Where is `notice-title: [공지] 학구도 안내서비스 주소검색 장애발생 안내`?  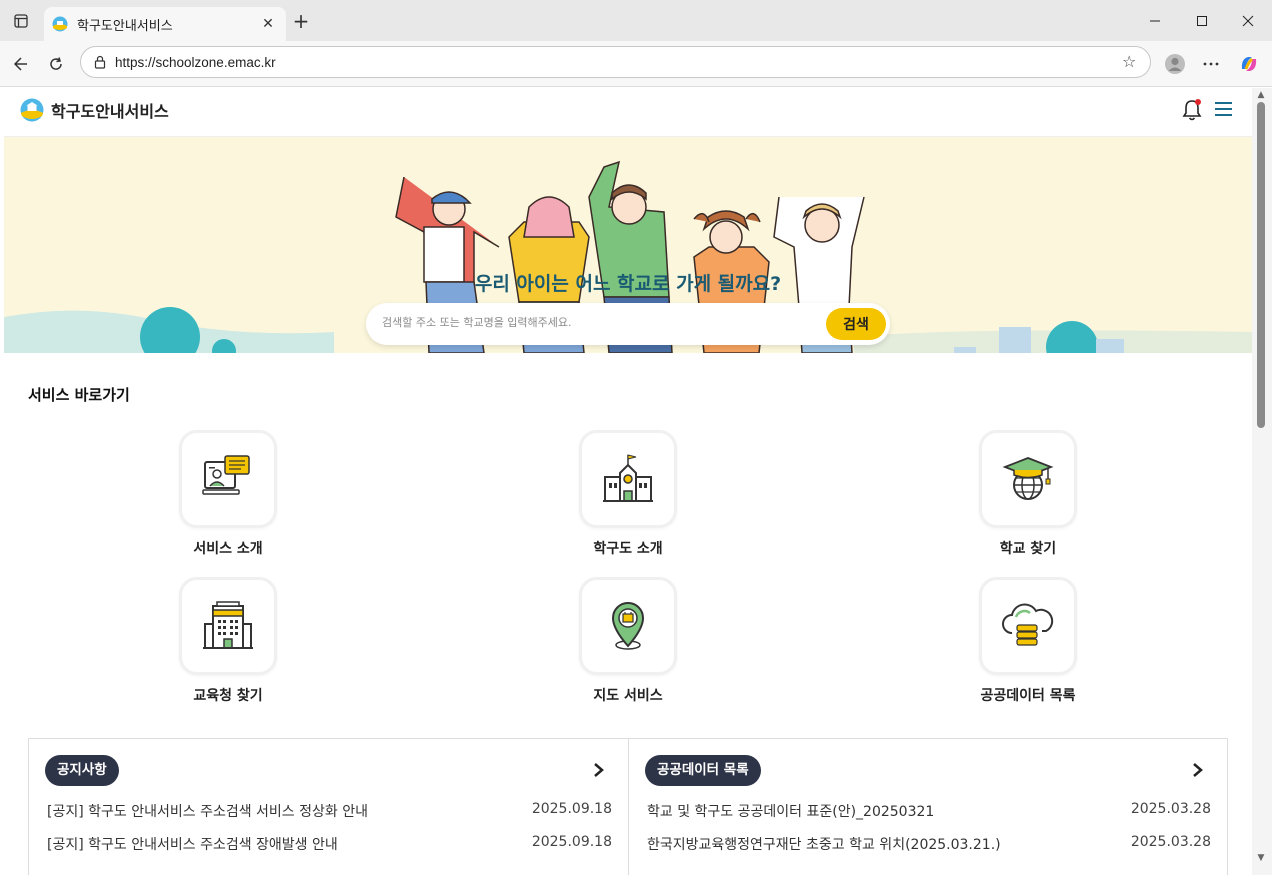 notice-title: [공지] 학구도 안내서비스 주소검색 장애발생 안내 is located at coordinates (192, 845).